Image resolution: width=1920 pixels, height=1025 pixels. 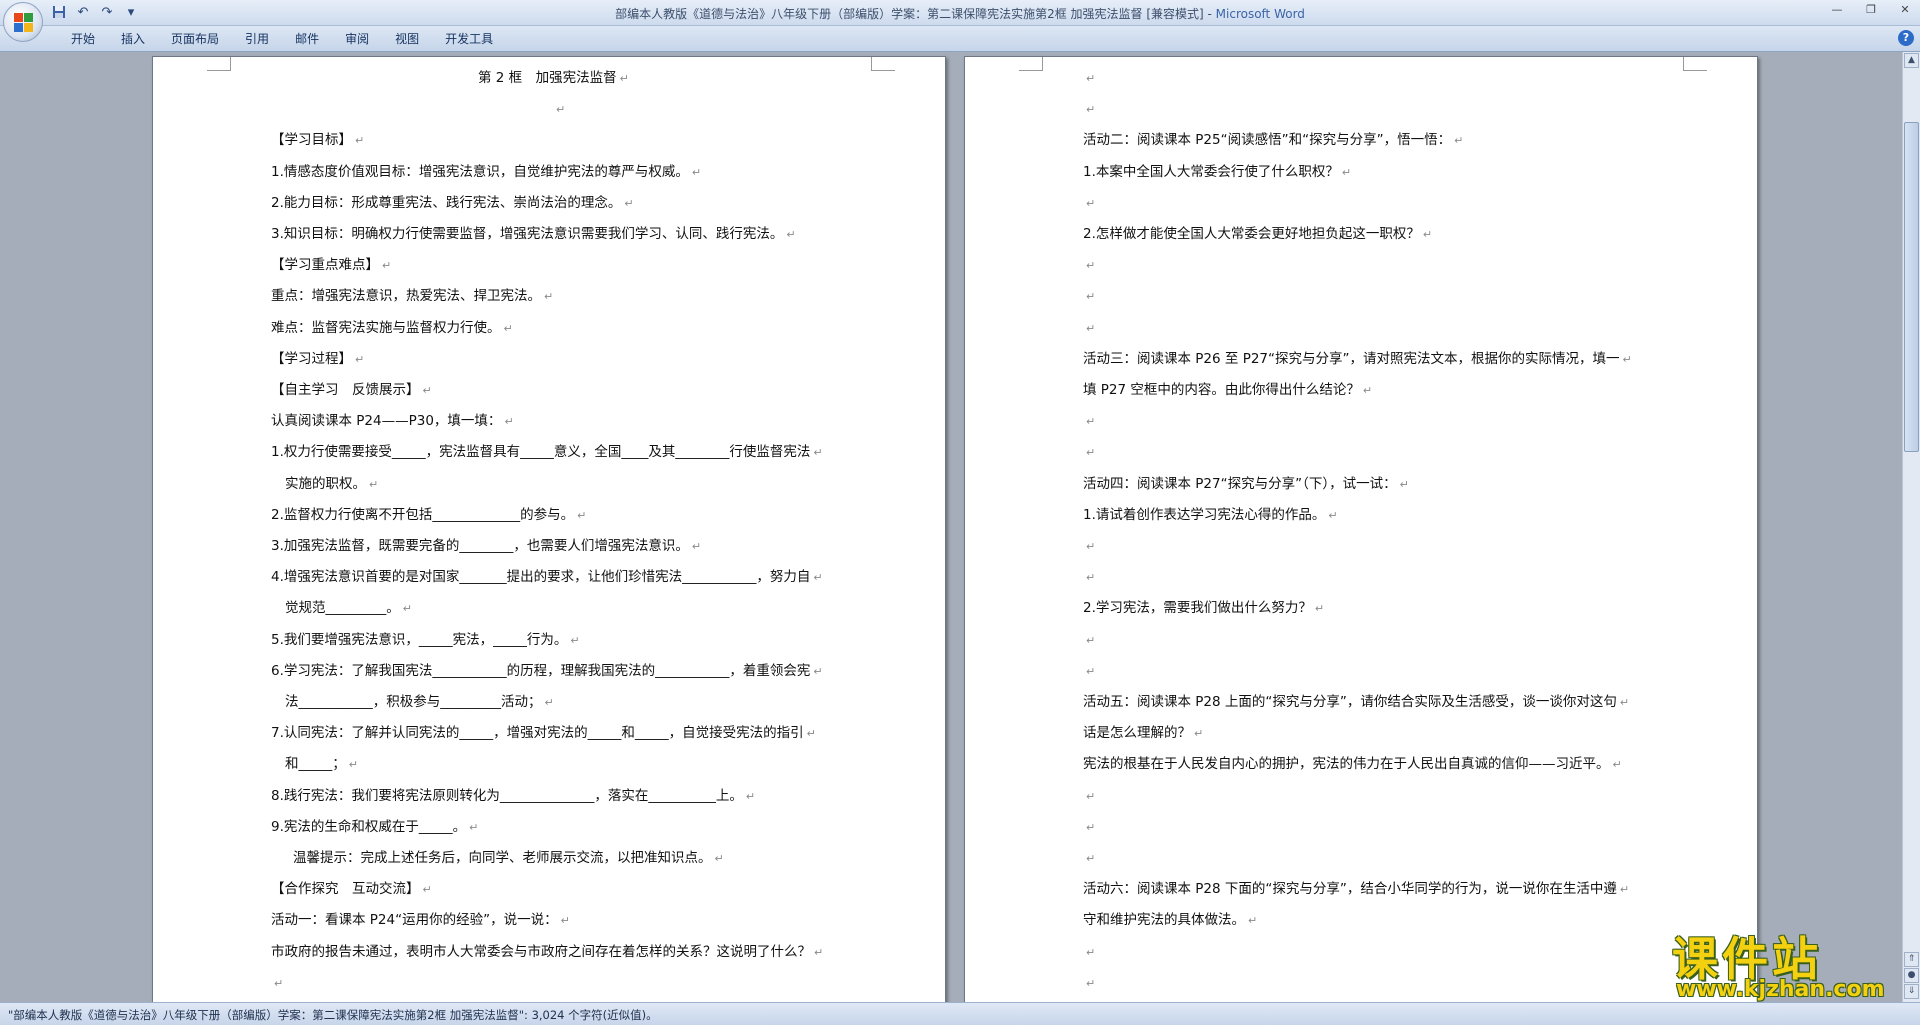 What do you see at coordinates (1911, 975) in the screenshot?
I see `browse-object-icon: ●` at bounding box center [1911, 975].